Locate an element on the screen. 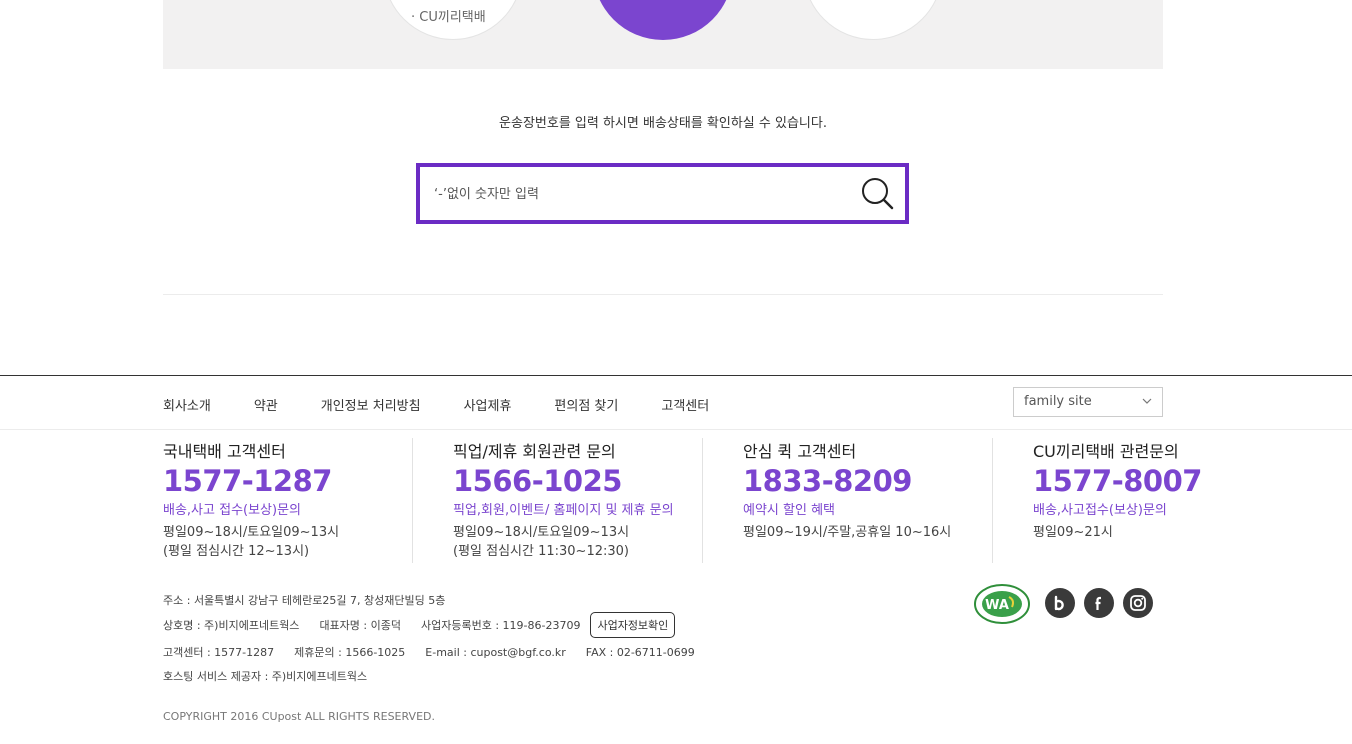  cs-title: 국내택배 고객센터 is located at coordinates (224, 451).